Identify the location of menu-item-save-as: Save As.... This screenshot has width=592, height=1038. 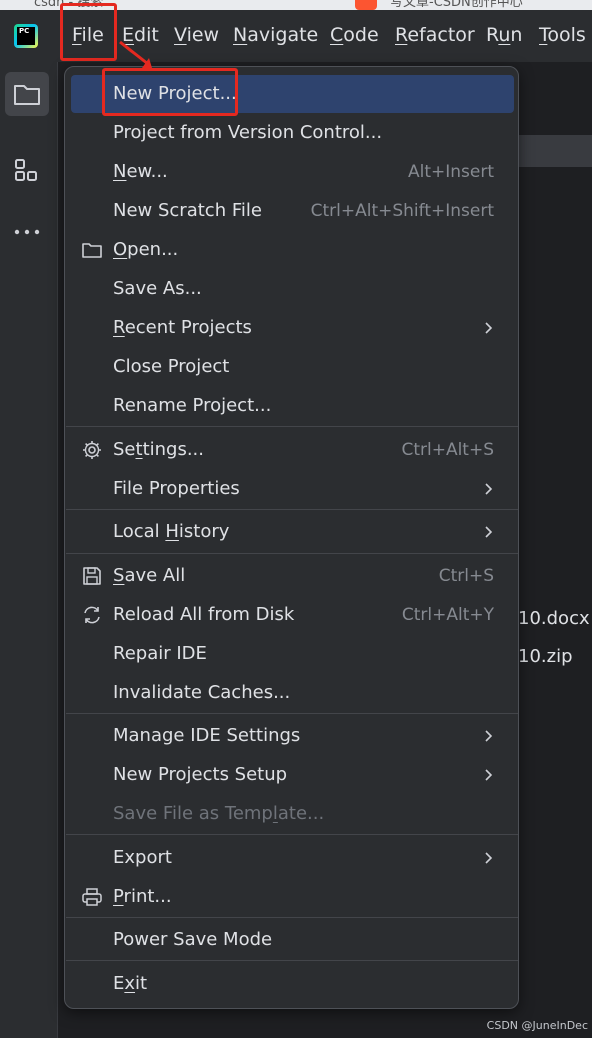
(292, 289).